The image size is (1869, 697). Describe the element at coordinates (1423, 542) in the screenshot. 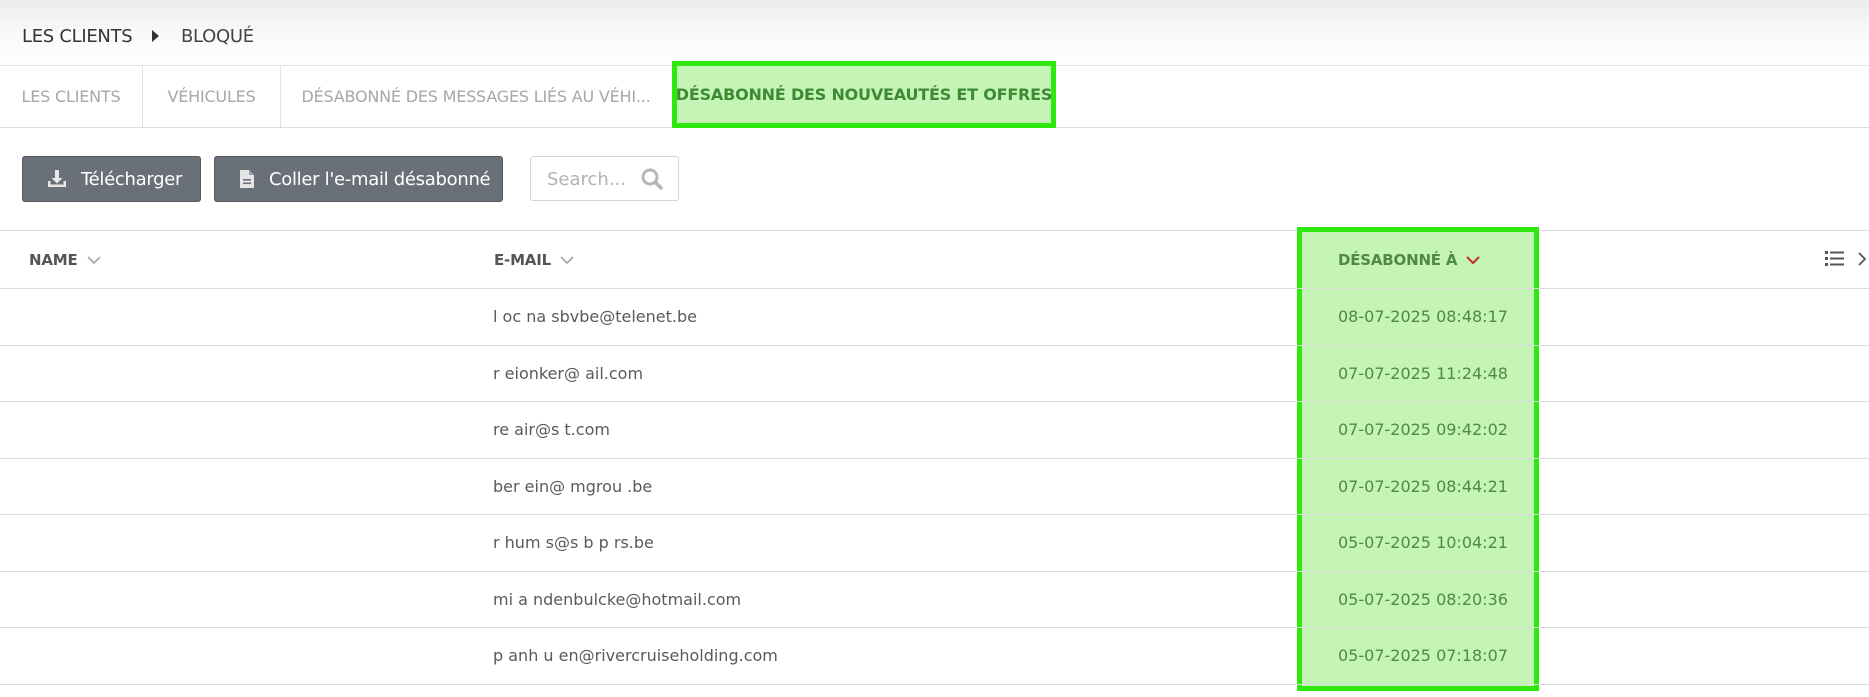

I see `unsubscribed-at-cell: 05-07-2025 10:04:21` at that location.